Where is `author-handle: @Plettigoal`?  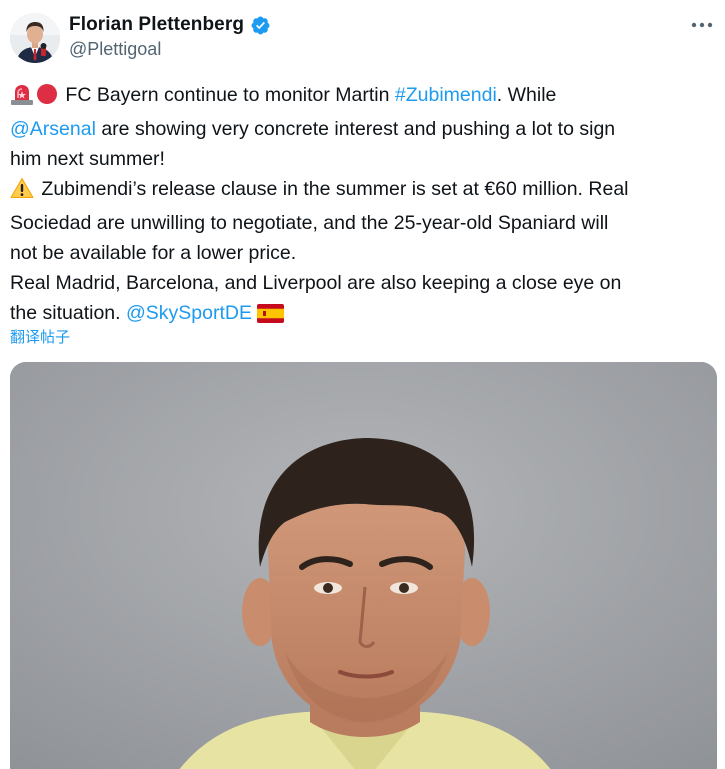 author-handle: @Plettigoal is located at coordinates (115, 49).